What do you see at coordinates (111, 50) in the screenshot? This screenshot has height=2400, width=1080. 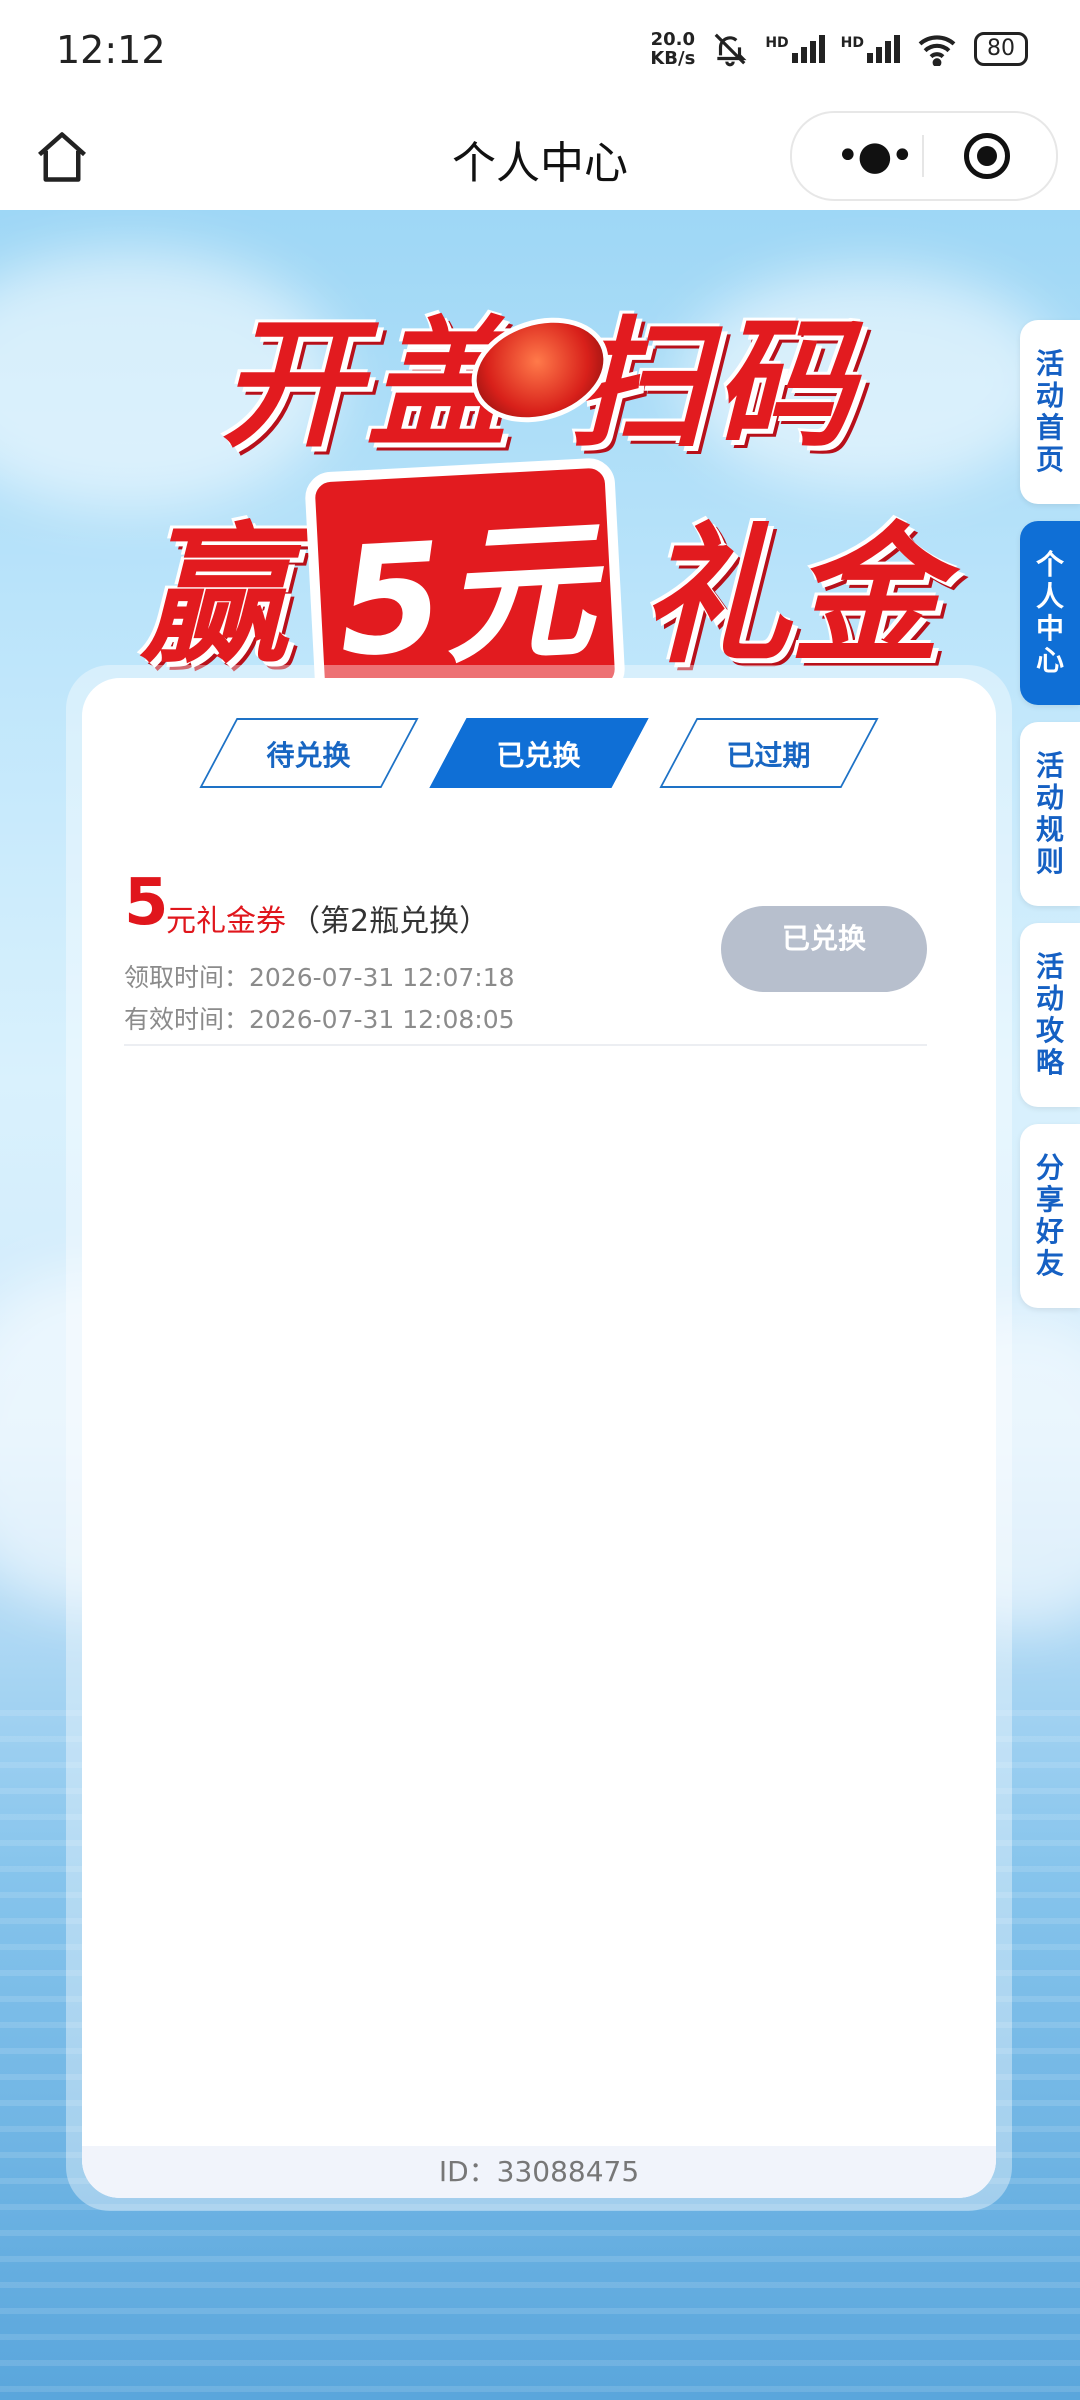 I see `status-time: 12:12` at bounding box center [111, 50].